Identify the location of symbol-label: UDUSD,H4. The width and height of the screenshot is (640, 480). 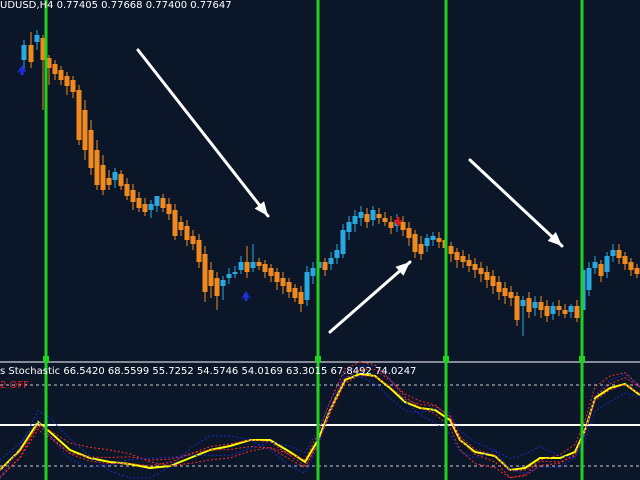
(27, 5).